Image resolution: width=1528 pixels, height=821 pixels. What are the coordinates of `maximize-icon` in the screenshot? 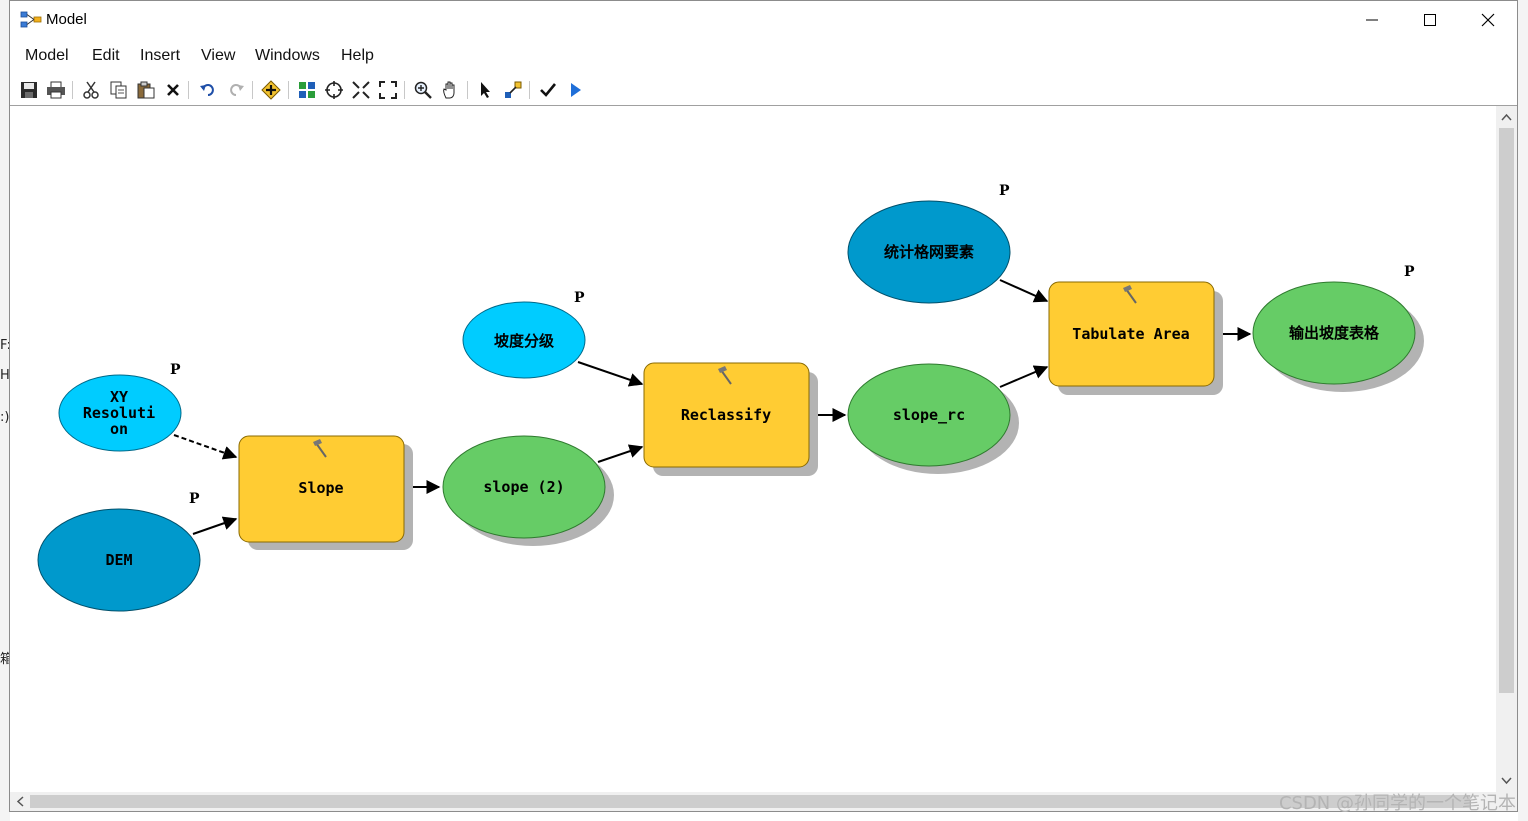 It's located at (1430, 20).